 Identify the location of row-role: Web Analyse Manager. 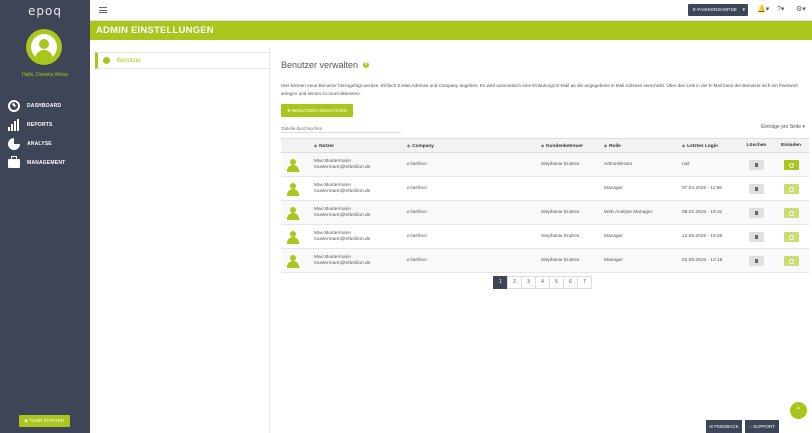
(643, 212).